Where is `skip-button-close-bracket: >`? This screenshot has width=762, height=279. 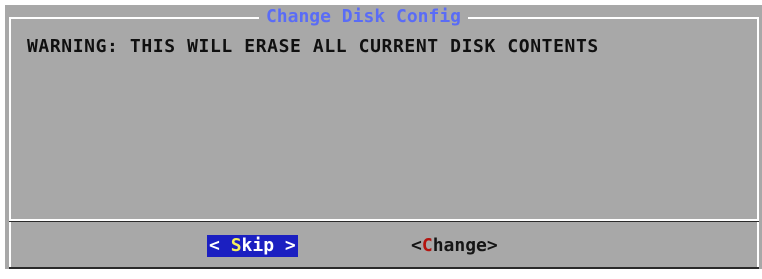 skip-button-close-bracket: > is located at coordinates (285, 245).